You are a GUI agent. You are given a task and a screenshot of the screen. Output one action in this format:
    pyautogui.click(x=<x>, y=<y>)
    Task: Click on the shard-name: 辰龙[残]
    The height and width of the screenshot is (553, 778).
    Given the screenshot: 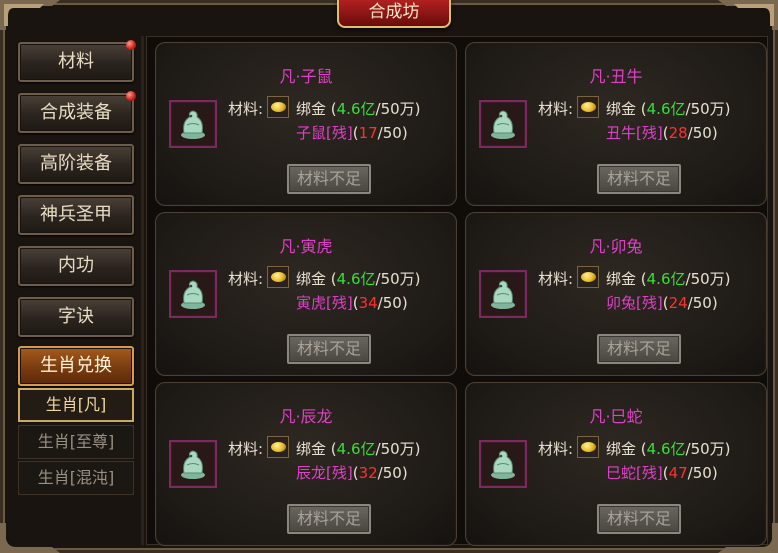 What is the action you would take?
    pyautogui.click(x=324, y=473)
    